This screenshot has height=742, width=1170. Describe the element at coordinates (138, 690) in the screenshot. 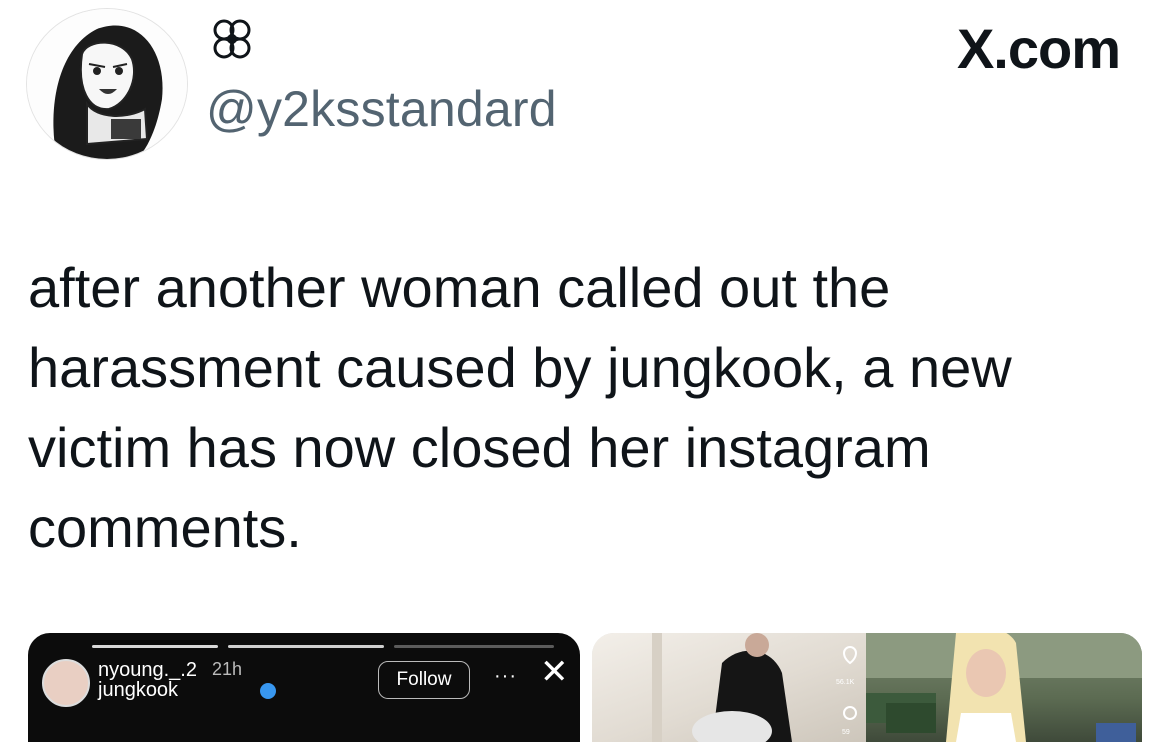

I see `instagram-subtitle: jungkook` at that location.